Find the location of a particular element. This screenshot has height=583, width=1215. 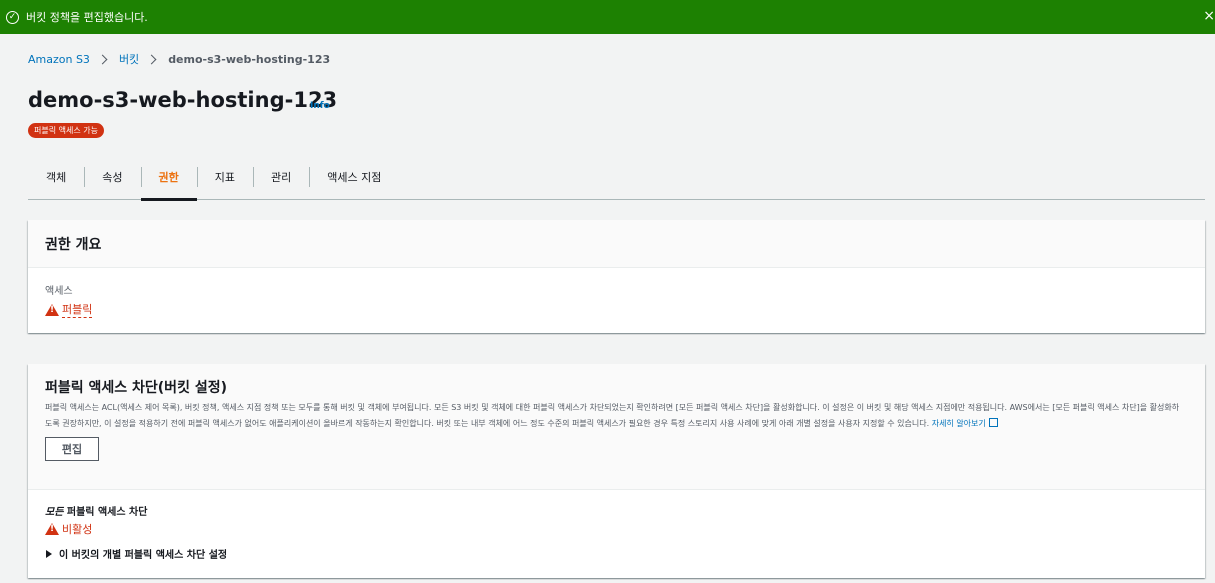

tab-metrics: 지표 is located at coordinates (224, 177).